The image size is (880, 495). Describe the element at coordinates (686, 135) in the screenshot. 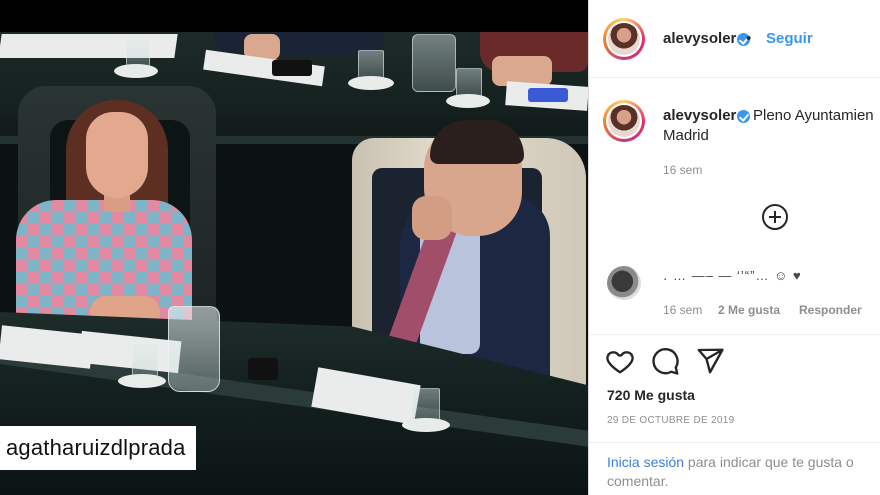

I see `caption-text-line2: Madrid` at that location.